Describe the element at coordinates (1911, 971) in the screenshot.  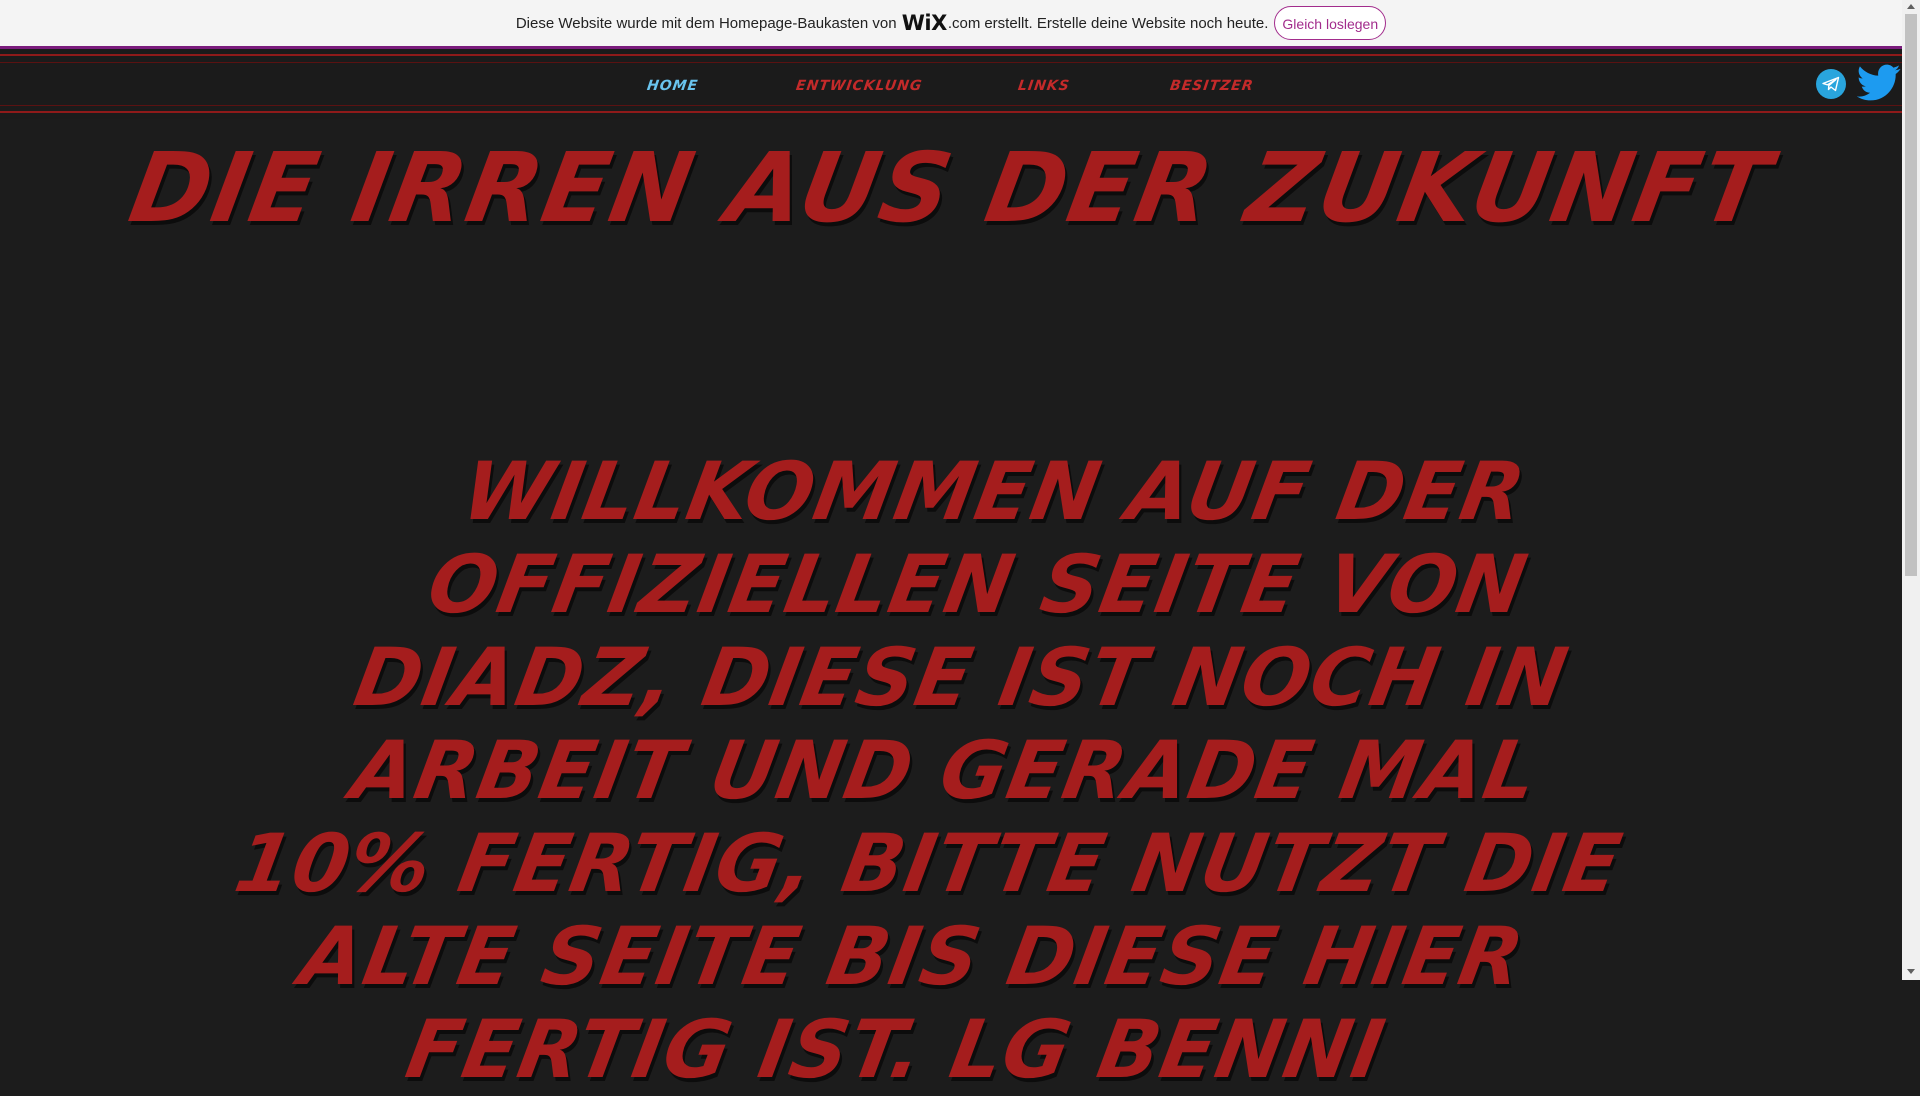
I see `scroll-down-arrow-icon` at that location.